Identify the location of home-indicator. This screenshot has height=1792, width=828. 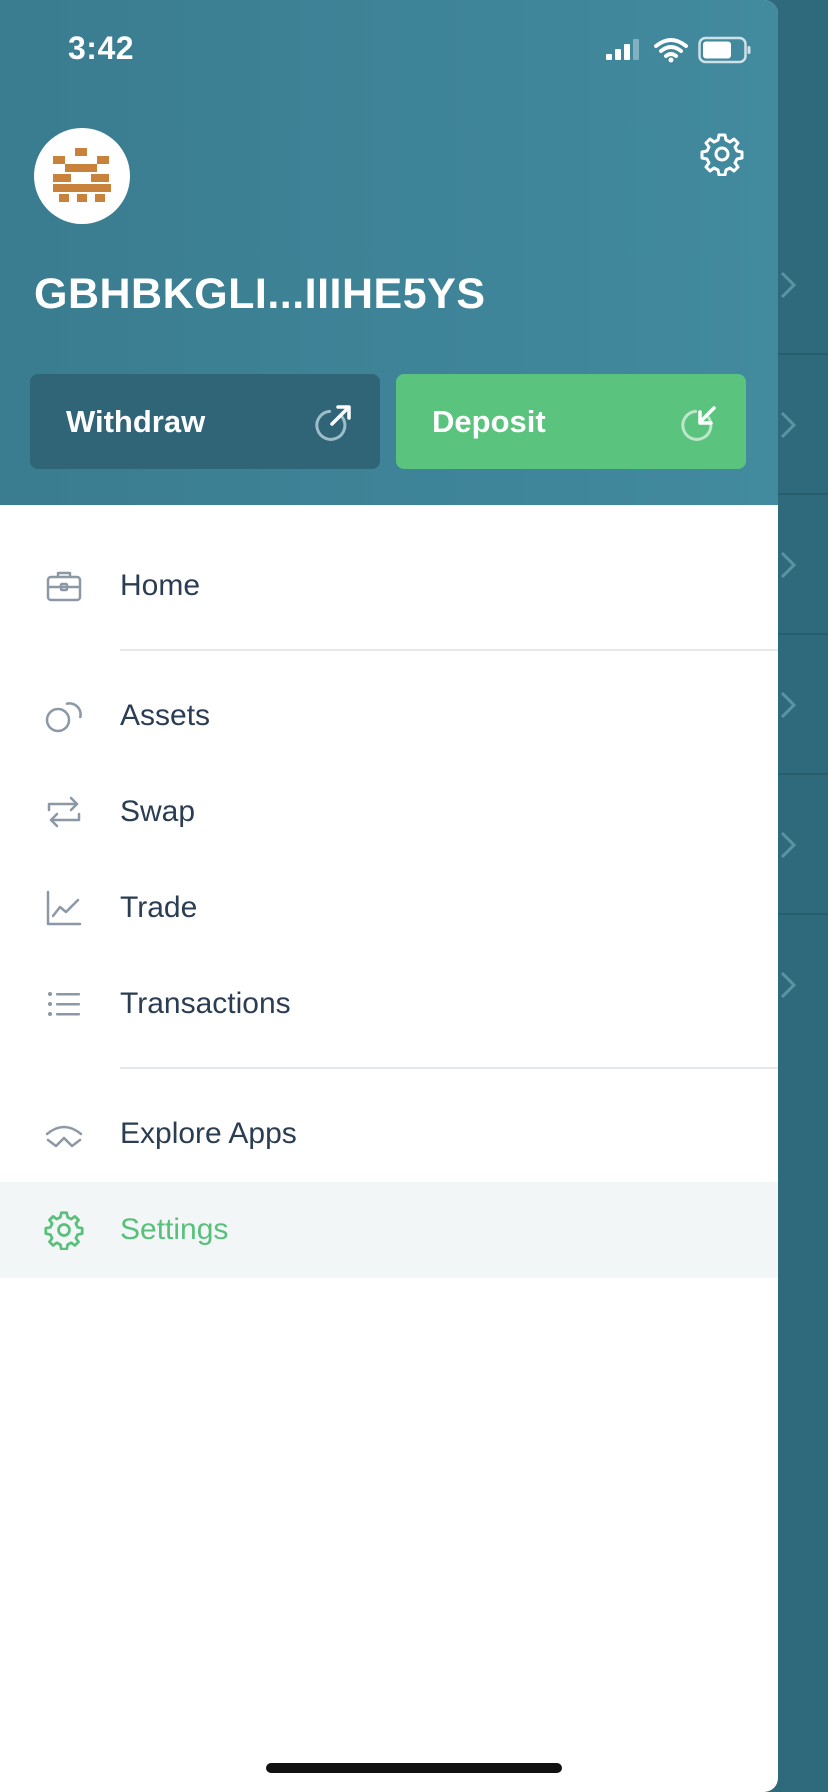
(414, 1768).